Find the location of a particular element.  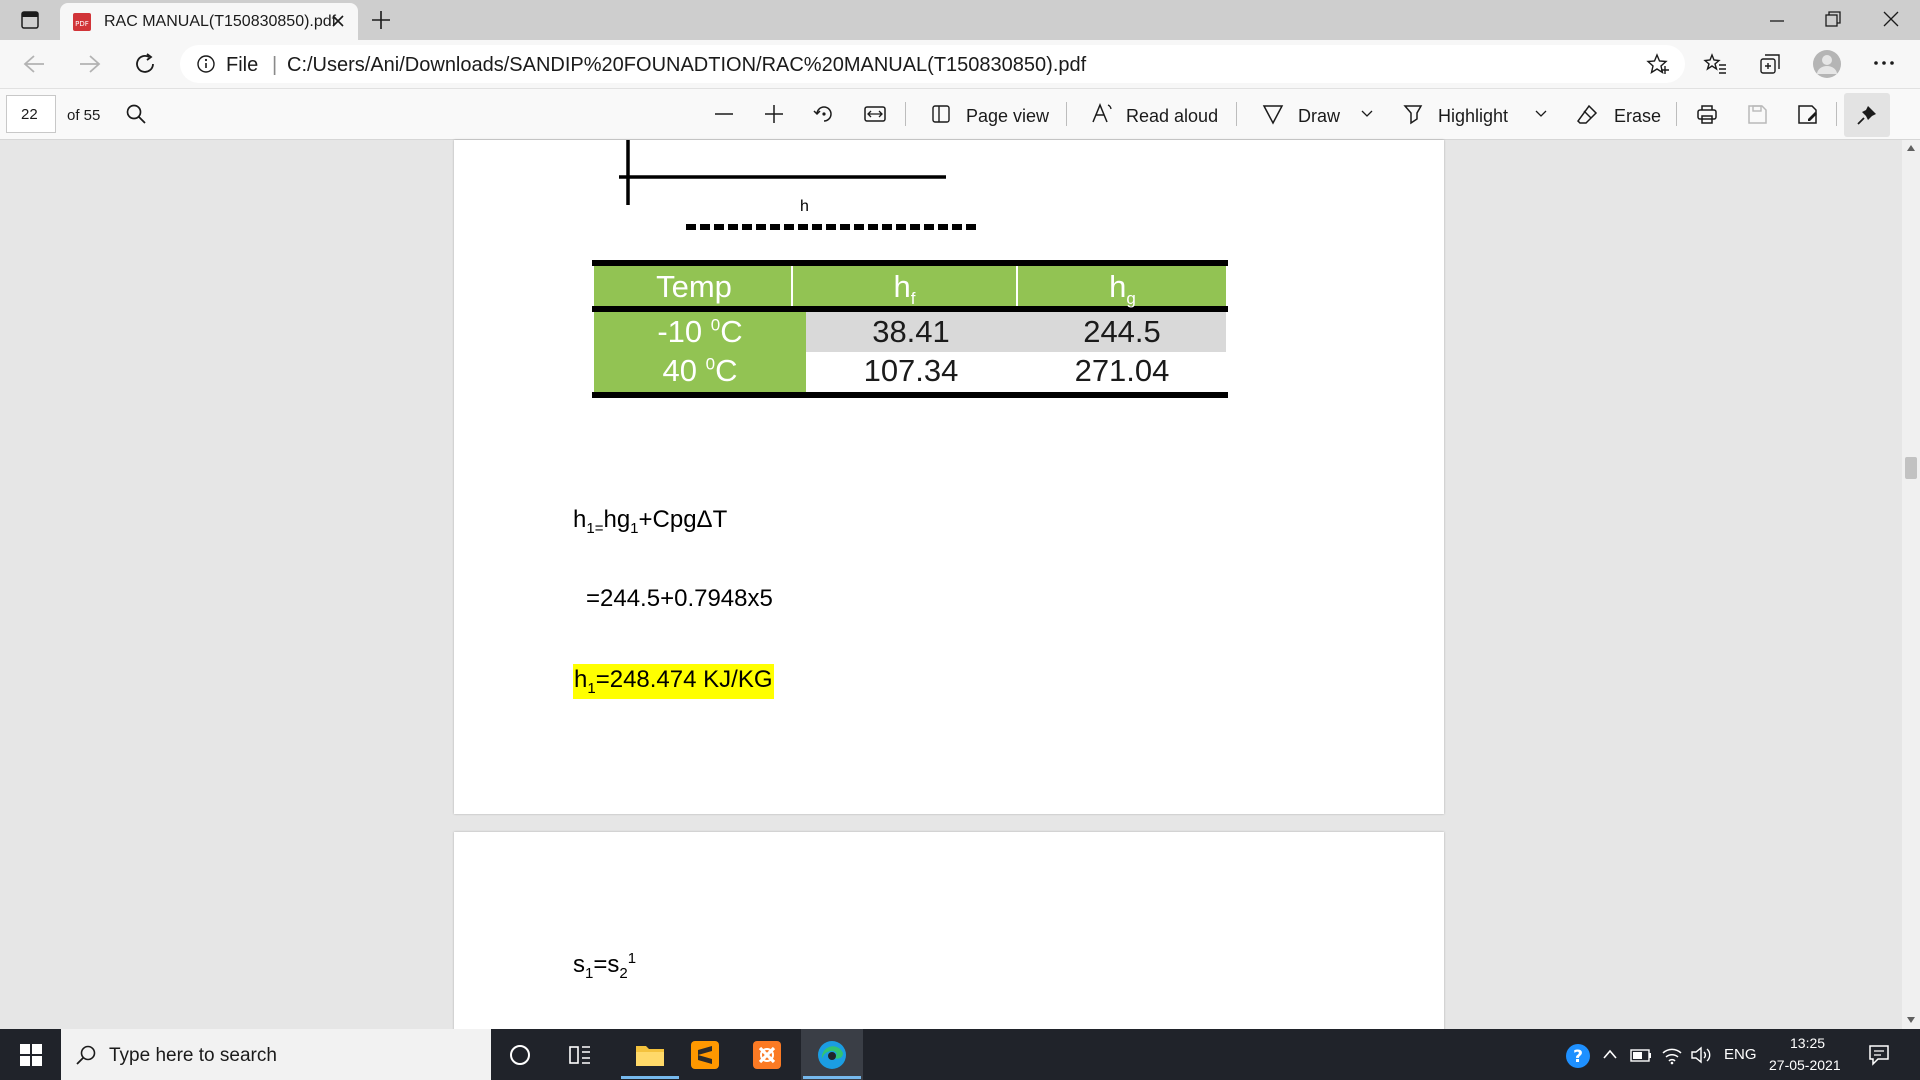

erase-icon is located at coordinates (1587, 114).